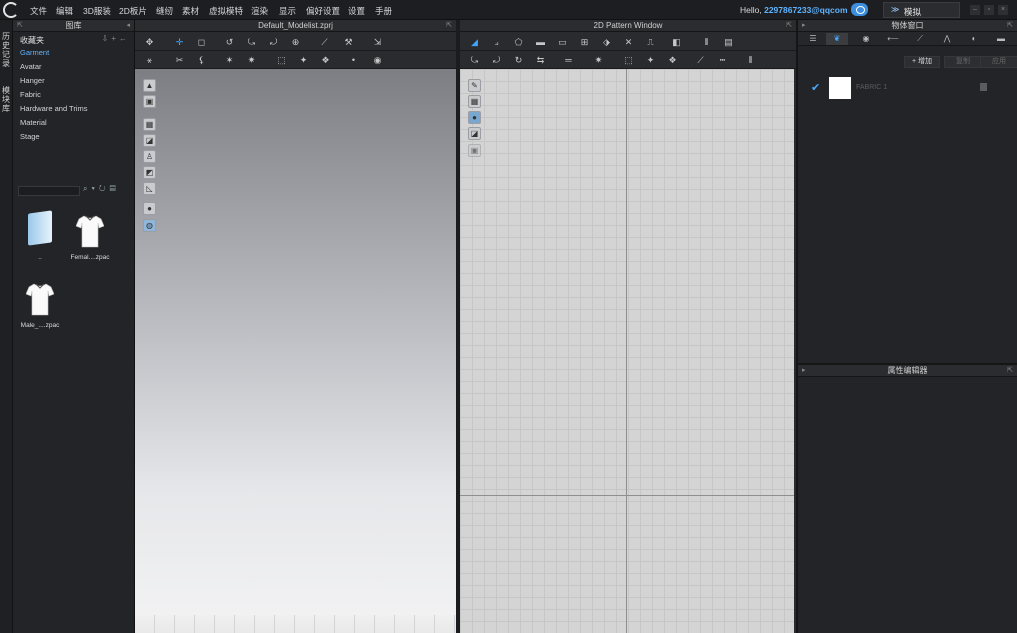 The height and width of the screenshot is (633, 1017). I want to click on garment-view-icon: ▣, so click(149, 101).